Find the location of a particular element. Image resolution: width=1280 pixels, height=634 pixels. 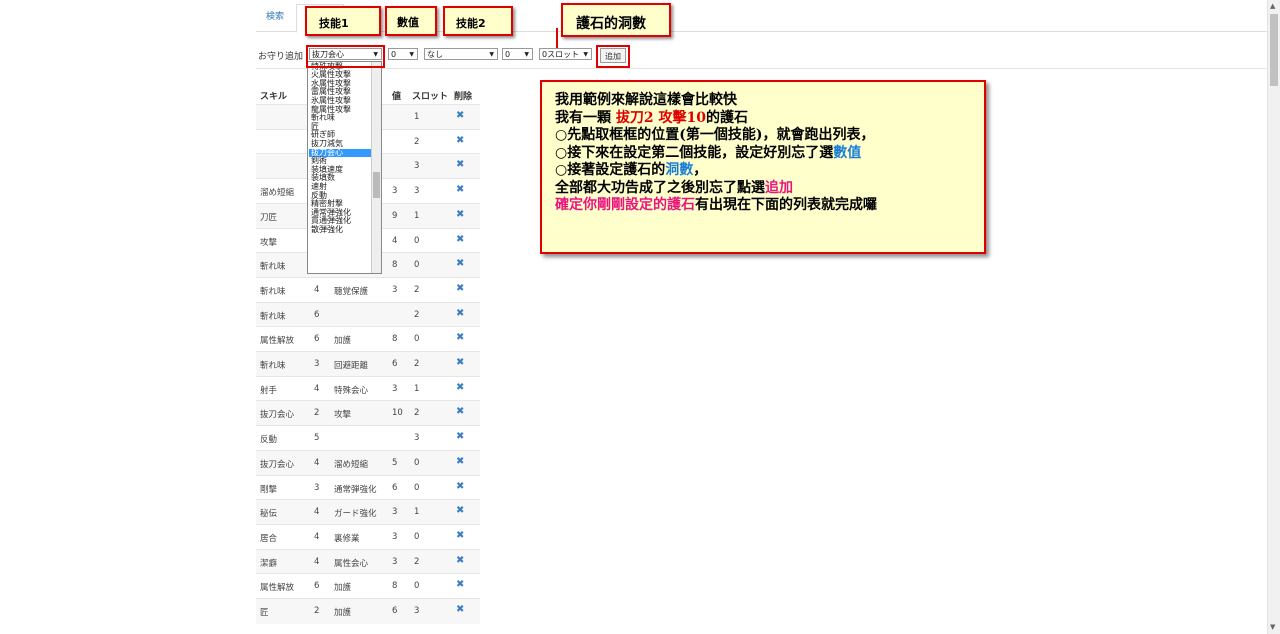

header-delete: 削除 is located at coordinates (463, 97).